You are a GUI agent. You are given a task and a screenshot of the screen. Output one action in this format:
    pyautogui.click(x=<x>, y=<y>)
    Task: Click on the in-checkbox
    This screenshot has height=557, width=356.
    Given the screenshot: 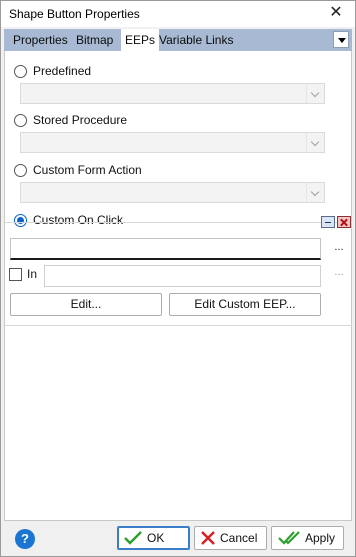 What is the action you would take?
    pyautogui.click(x=15, y=274)
    